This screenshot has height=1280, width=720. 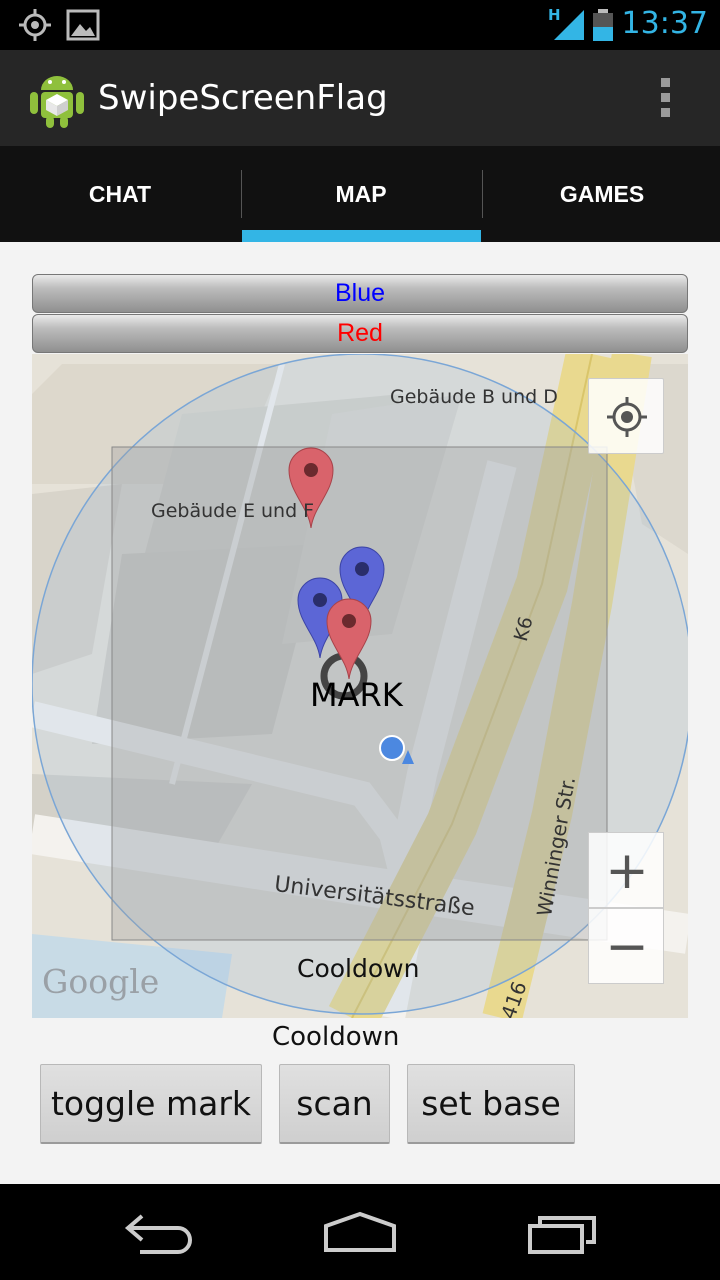 I want to click on battery-icon, so click(x=603, y=25).